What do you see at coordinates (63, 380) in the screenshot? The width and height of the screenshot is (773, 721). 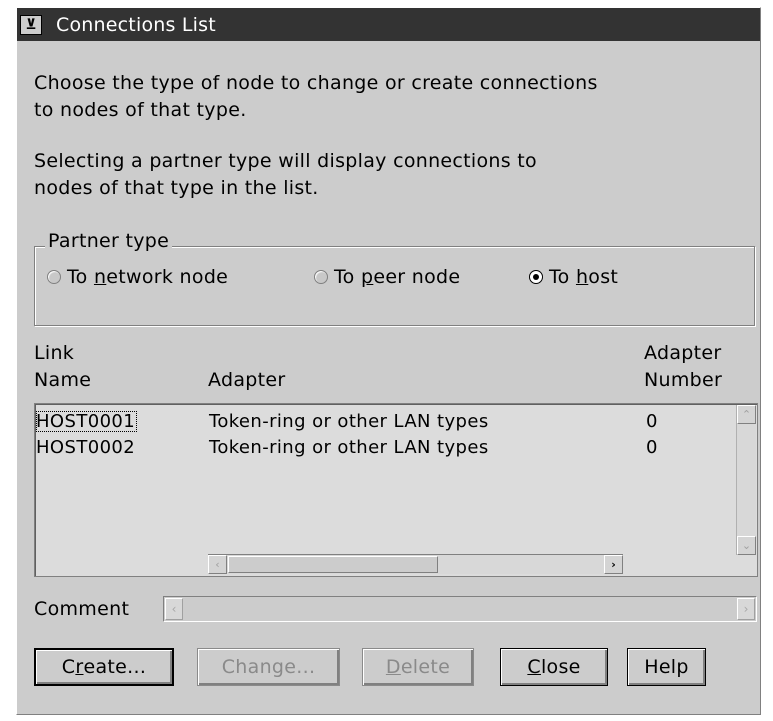 I see `column-header-link-name-line2: Name` at bounding box center [63, 380].